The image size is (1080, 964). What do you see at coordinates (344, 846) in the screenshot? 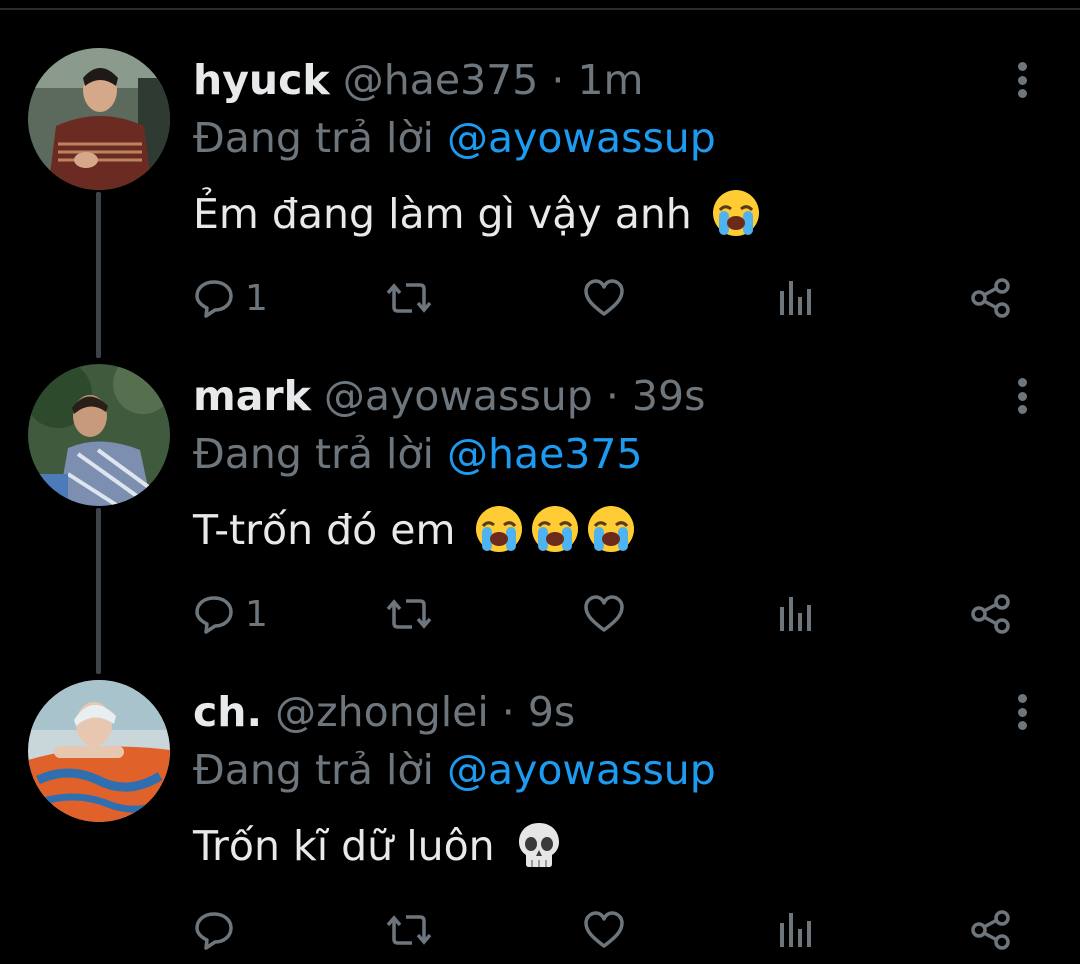
I see `tweet-text-content: Trốn kĩ dữ luôn` at bounding box center [344, 846].